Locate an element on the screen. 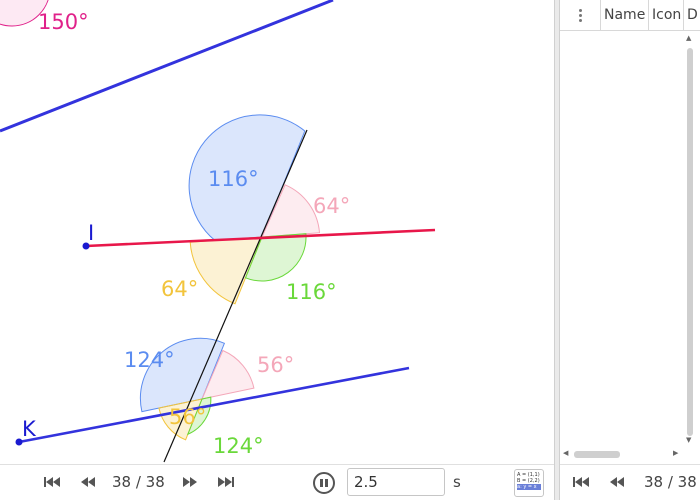 The height and width of the screenshot is (500, 700). algebra-view-toggle-button: A = (1,1) B = (2,2) a: y = x is located at coordinates (529, 483).